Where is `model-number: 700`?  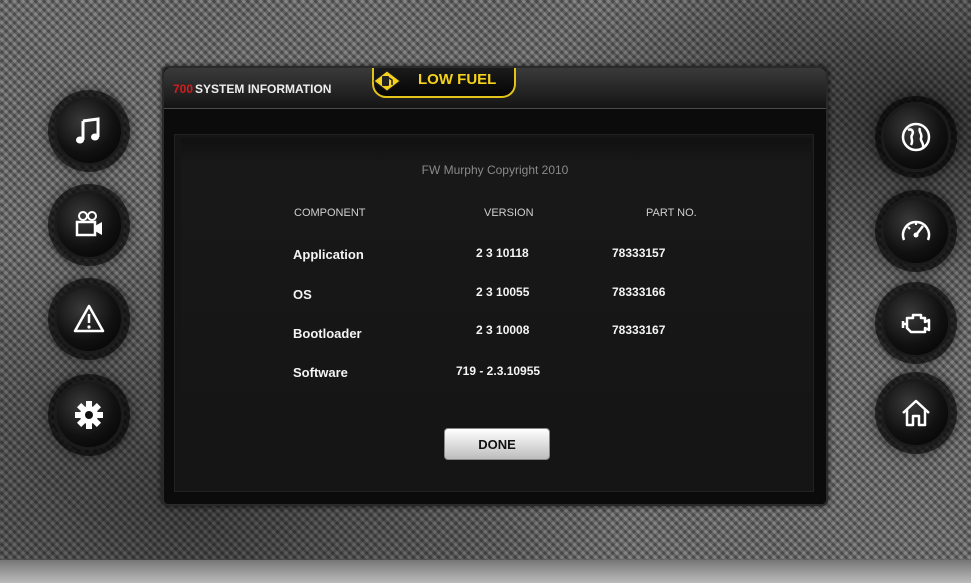
model-number: 700 is located at coordinates (183, 89).